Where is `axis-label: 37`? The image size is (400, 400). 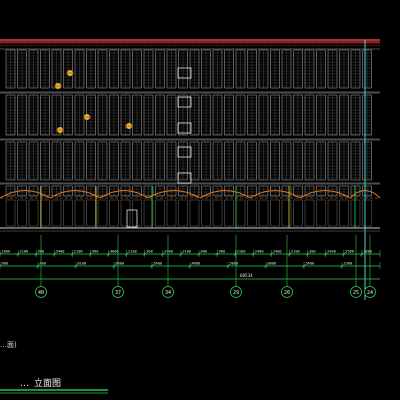
axis-label: 37 is located at coordinates (118, 293).